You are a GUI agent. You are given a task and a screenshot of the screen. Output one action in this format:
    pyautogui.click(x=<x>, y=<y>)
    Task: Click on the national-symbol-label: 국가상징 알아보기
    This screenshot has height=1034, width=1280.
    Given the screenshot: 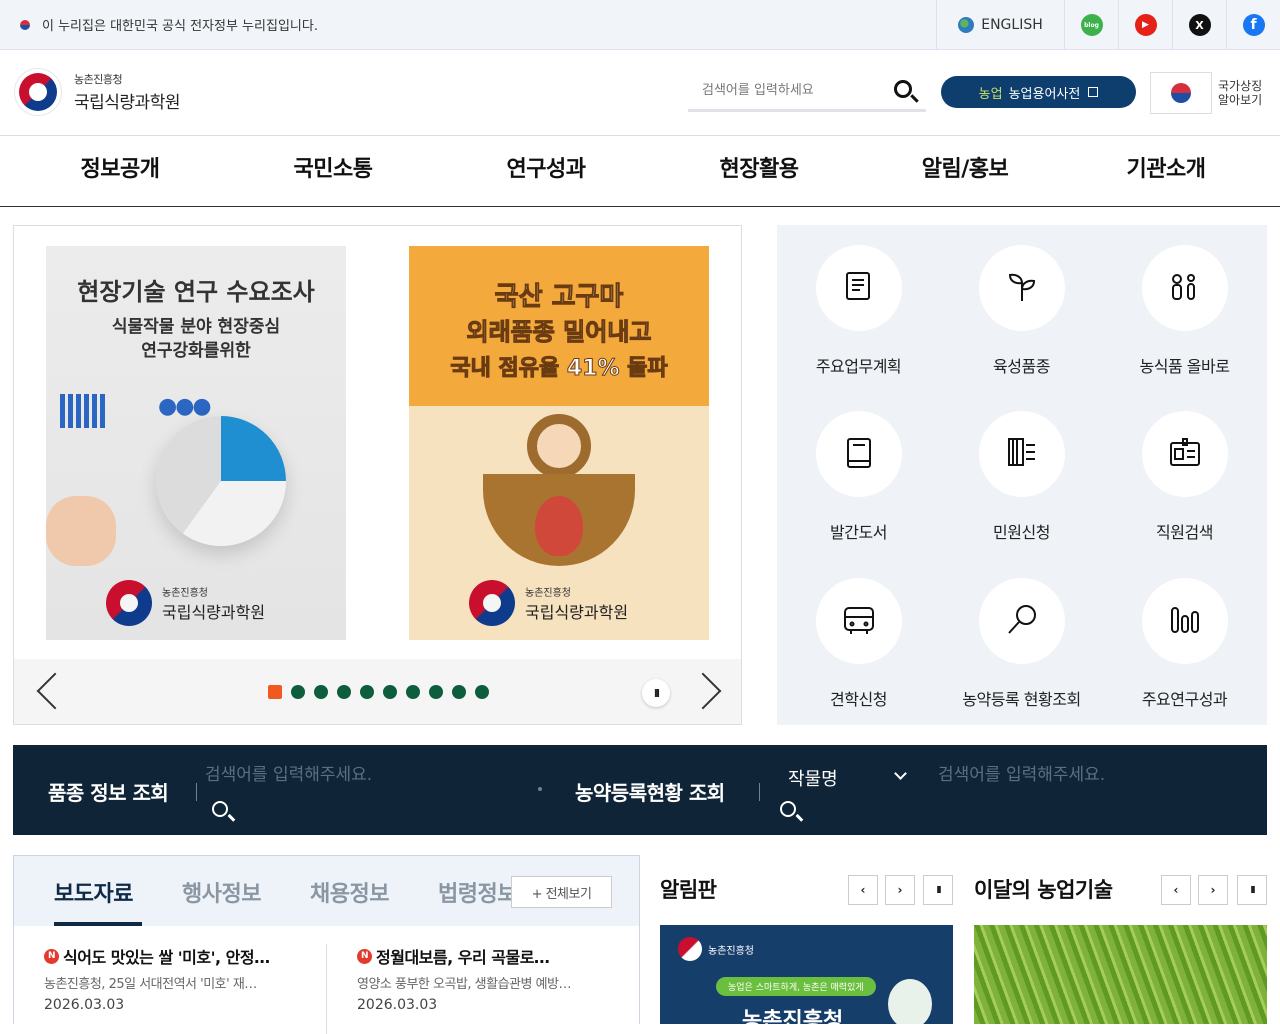 What is the action you would take?
    pyautogui.click(x=1240, y=93)
    